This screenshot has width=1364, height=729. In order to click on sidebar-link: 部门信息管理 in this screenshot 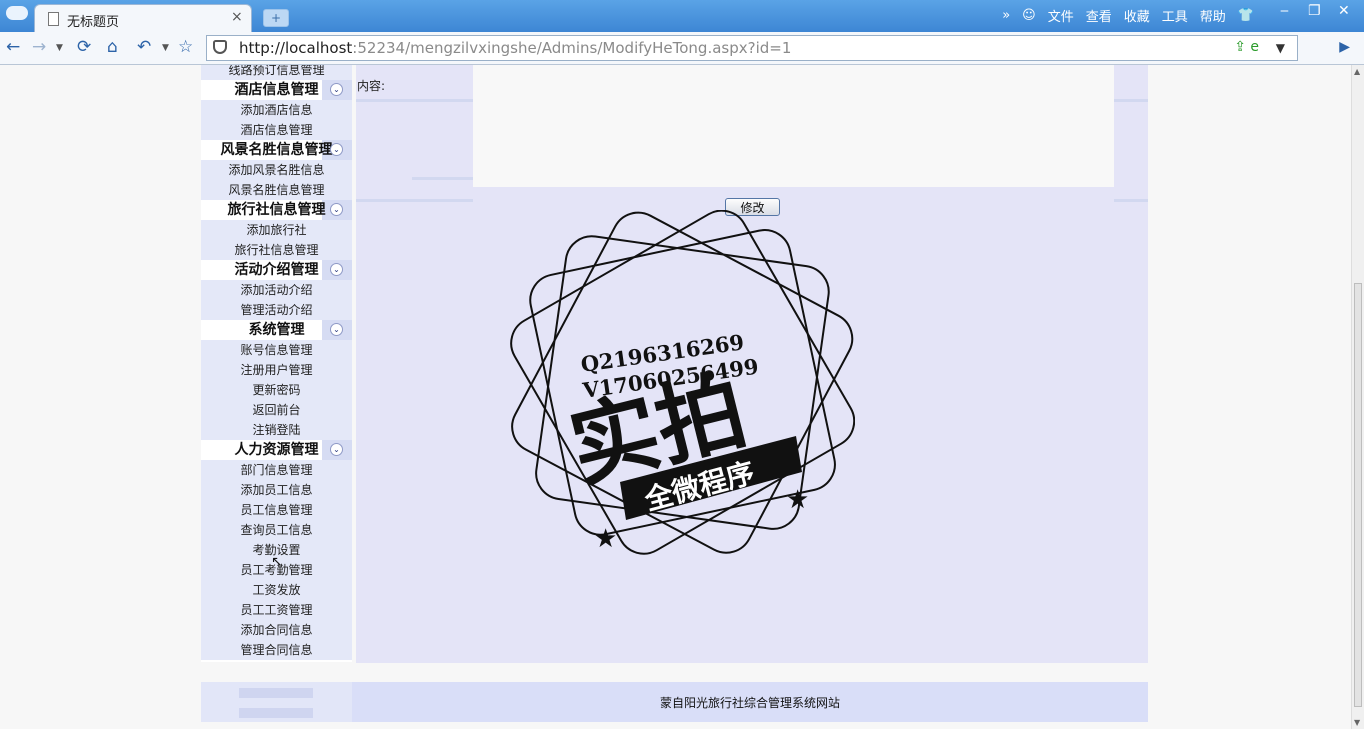, I will do `click(276, 470)`.